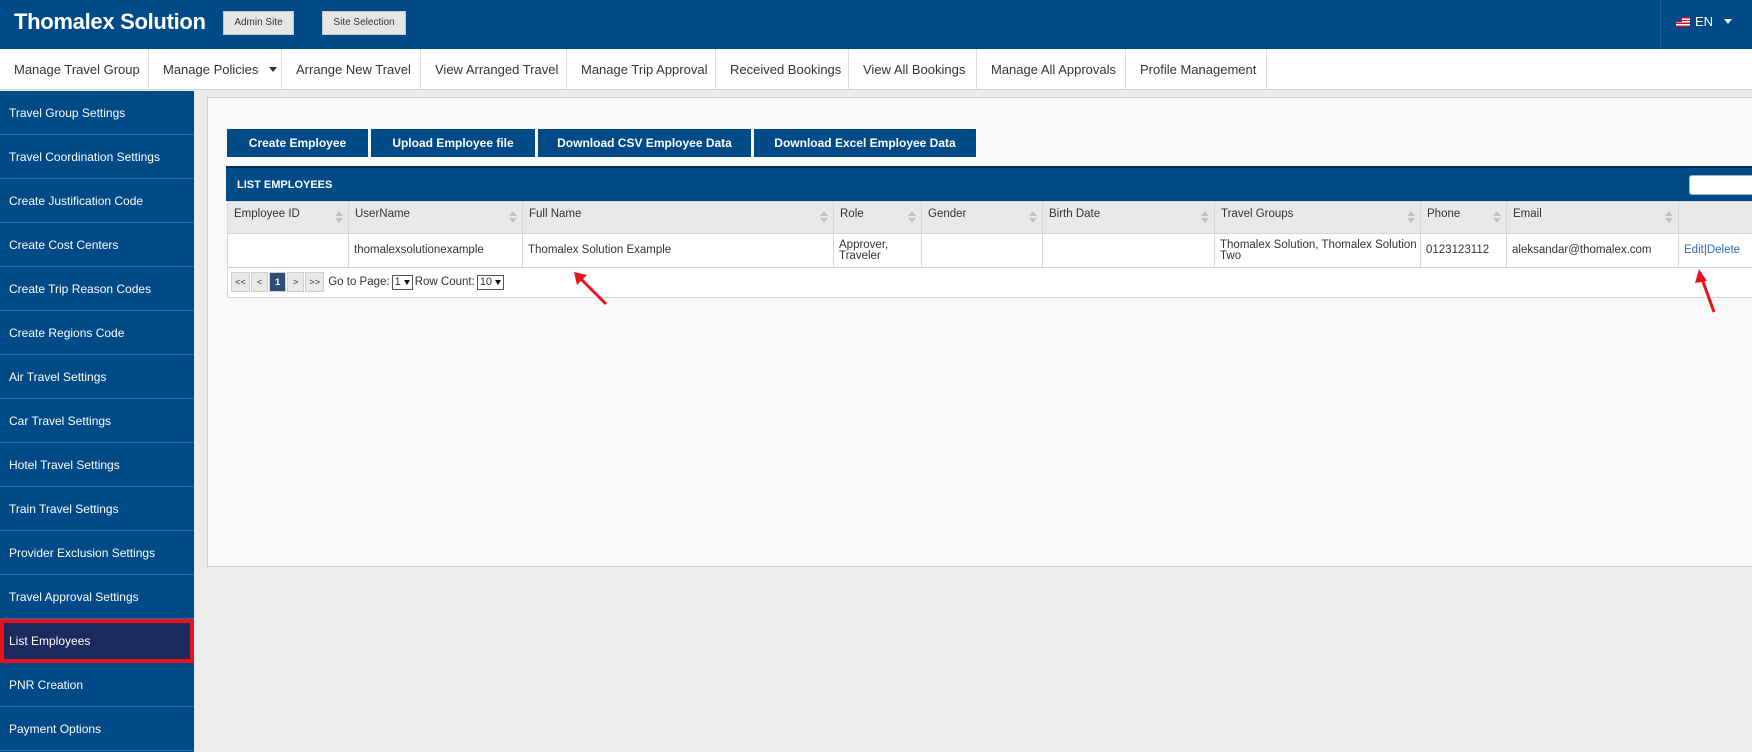  Describe the element at coordinates (288, 250) in the screenshot. I see `cell-employee-id` at that location.